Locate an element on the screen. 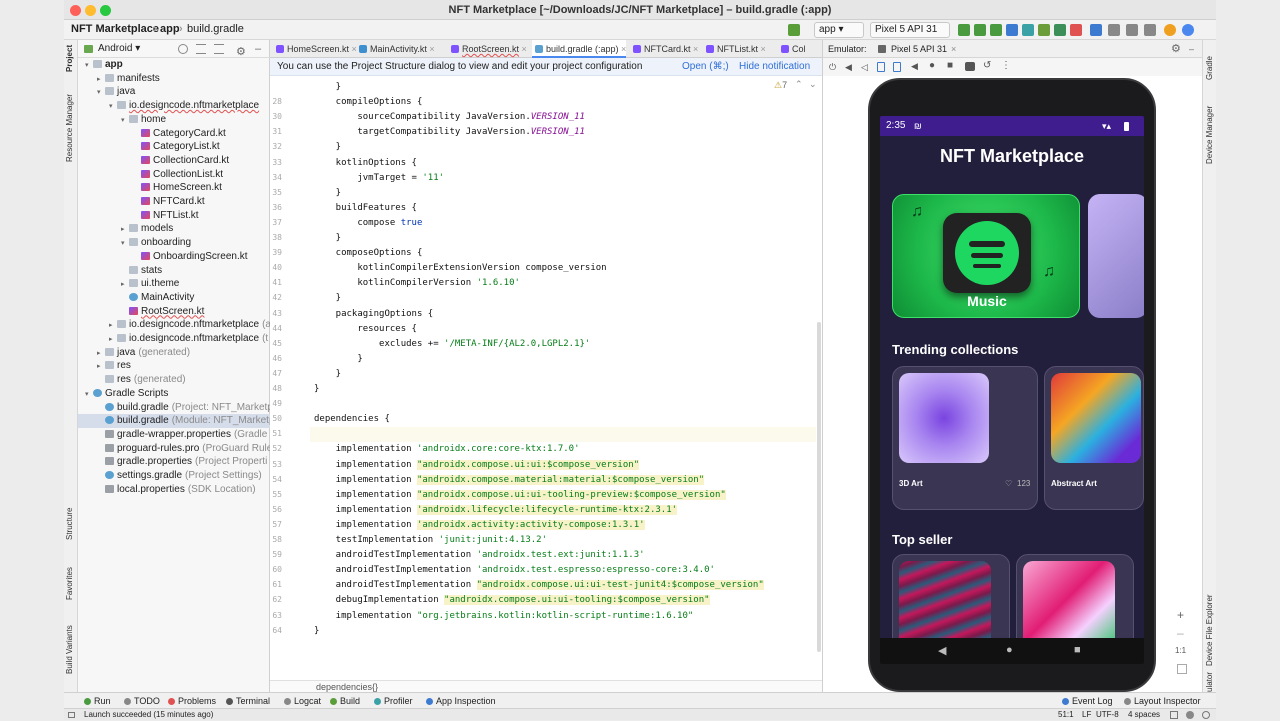 The image size is (1280, 721). breadcrumb-module: app is located at coordinates (170, 29).